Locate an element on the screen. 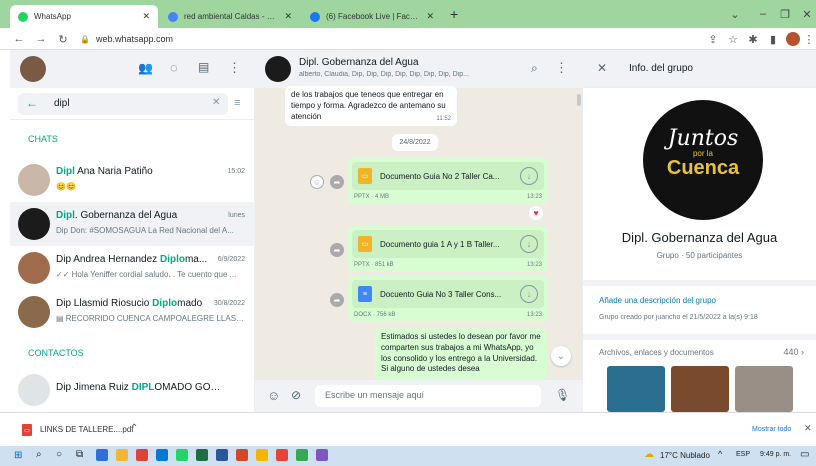 The height and width of the screenshot is (466, 816). status-icon: ◌ is located at coordinates (174, 67).